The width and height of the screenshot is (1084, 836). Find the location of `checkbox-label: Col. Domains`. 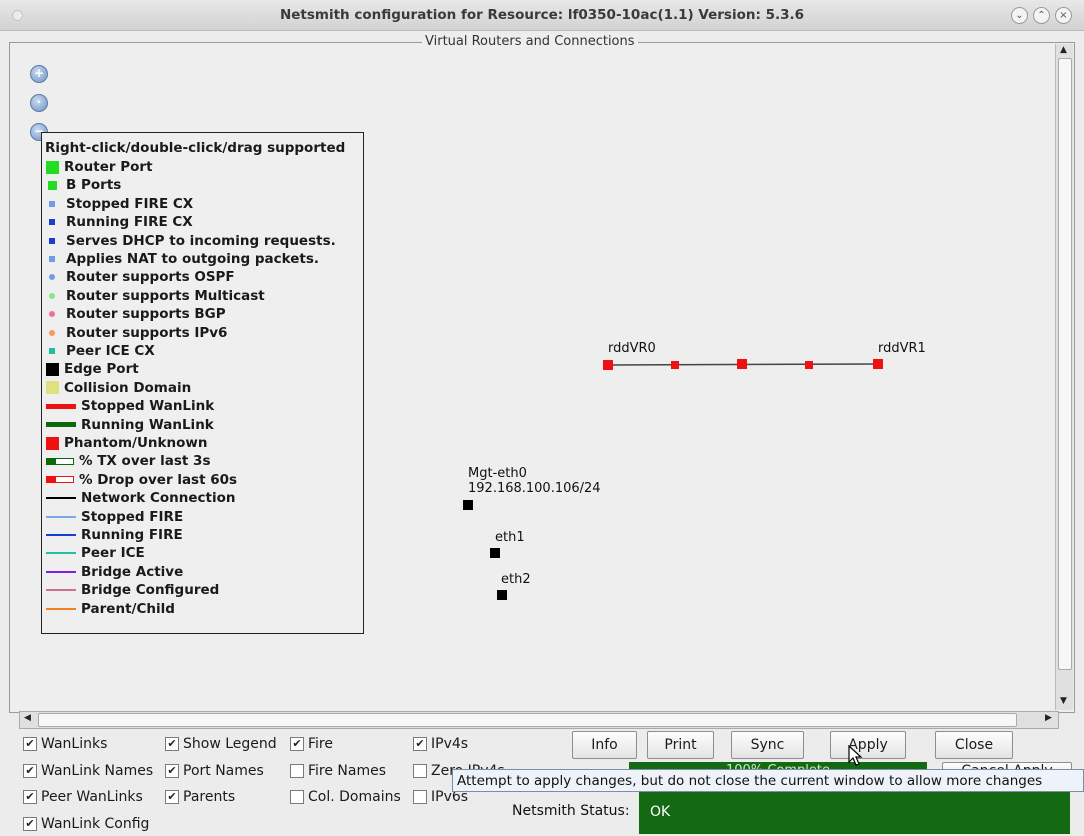

checkbox-label: Col. Domains is located at coordinates (354, 797).